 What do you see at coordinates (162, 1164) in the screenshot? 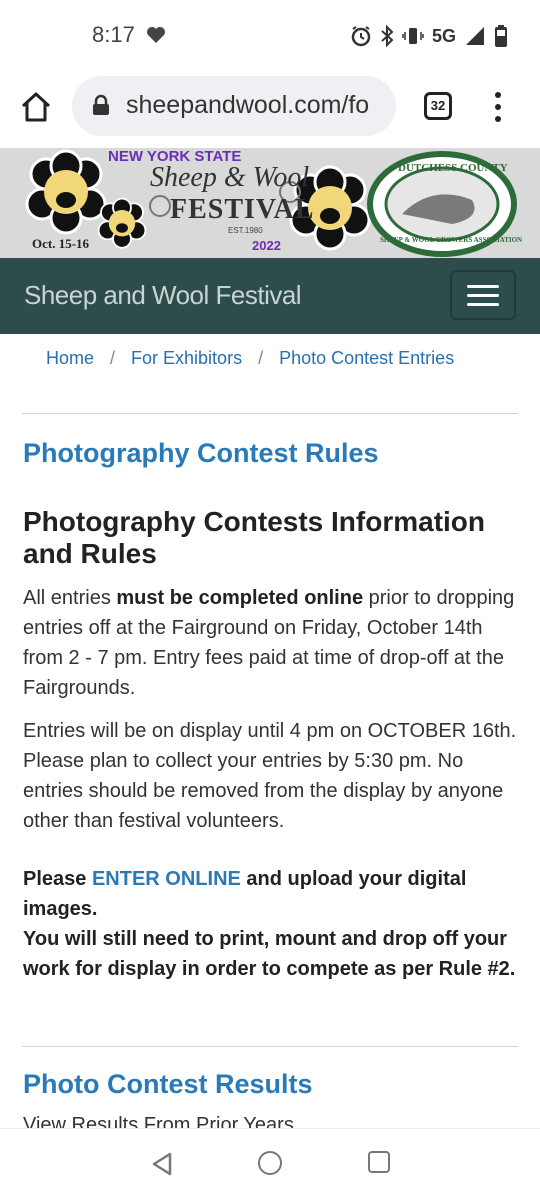
I see `back-icon` at bounding box center [162, 1164].